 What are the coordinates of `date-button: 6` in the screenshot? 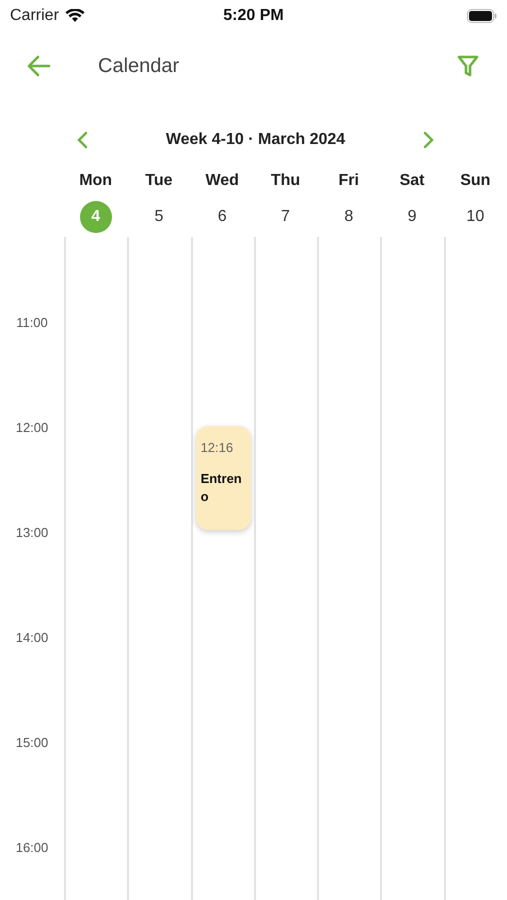 It's located at (222, 217).